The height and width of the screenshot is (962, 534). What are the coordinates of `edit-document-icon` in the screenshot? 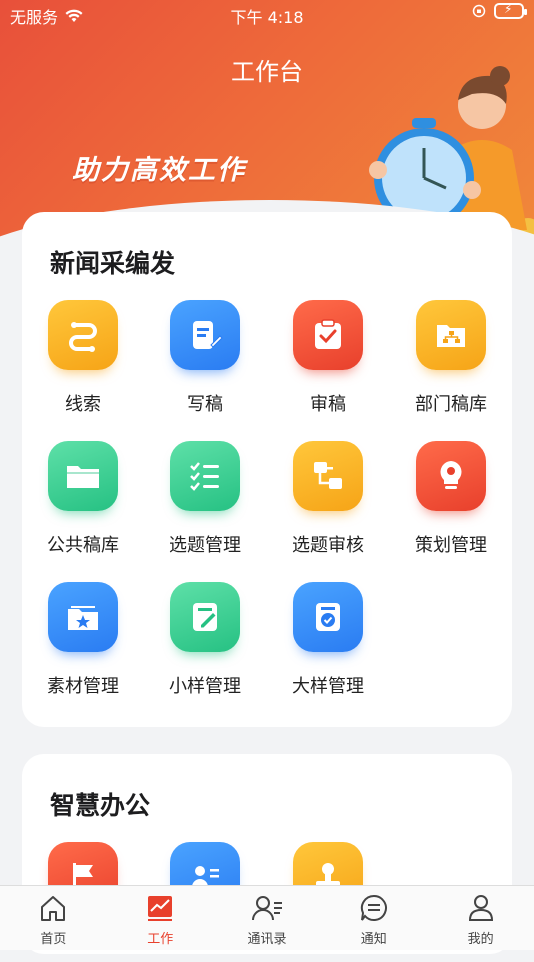 It's located at (205, 335).